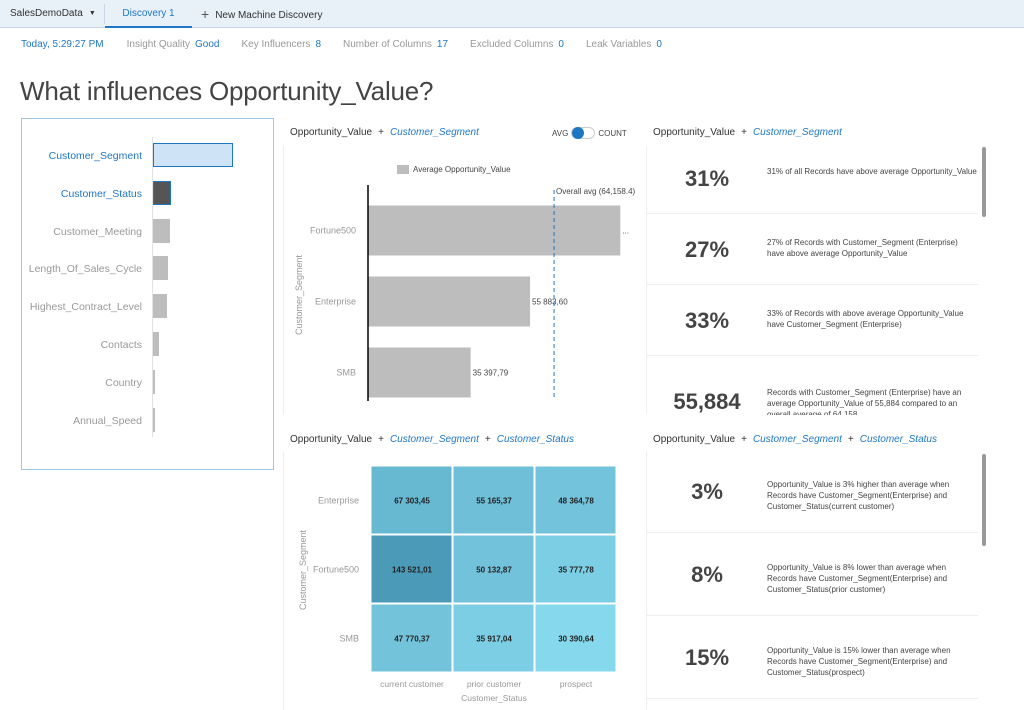  Describe the element at coordinates (442, 44) in the screenshot. I see `stat-value: 17` at that location.